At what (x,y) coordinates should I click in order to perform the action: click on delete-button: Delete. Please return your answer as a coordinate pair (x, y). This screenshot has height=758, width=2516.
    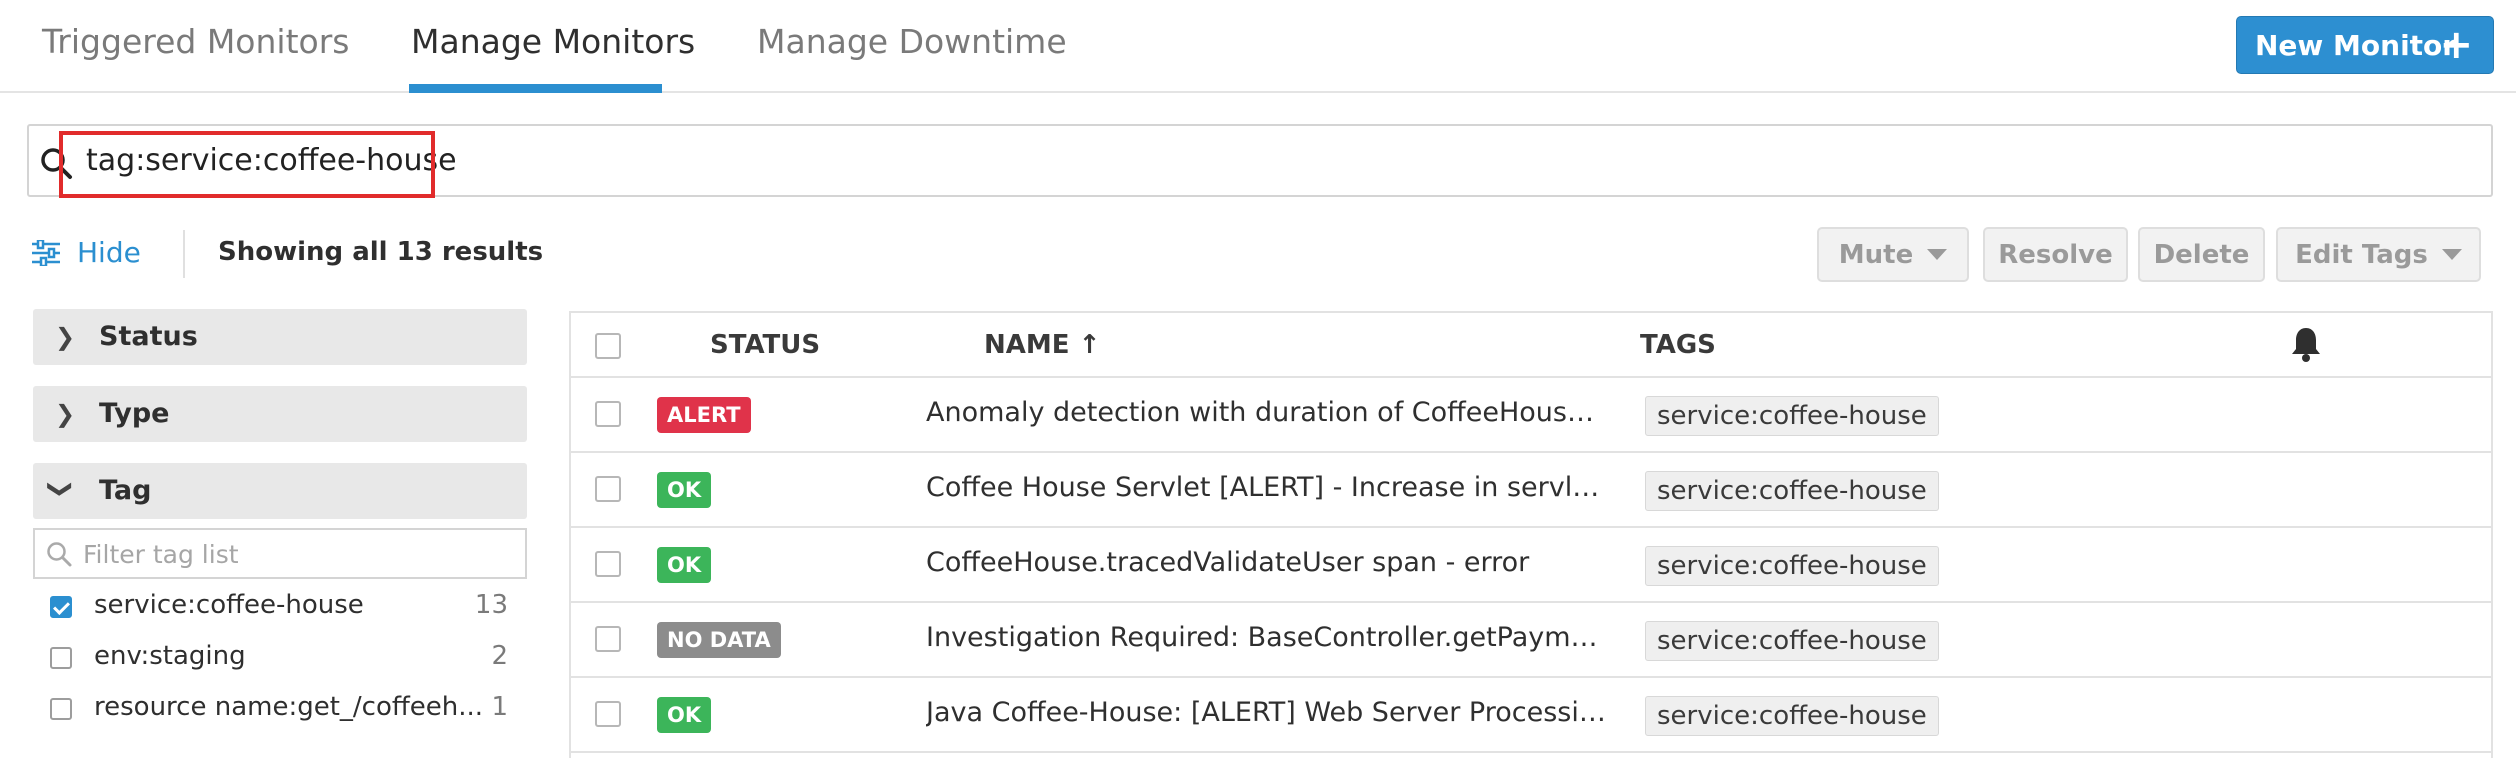
    Looking at the image, I should click on (2201, 254).